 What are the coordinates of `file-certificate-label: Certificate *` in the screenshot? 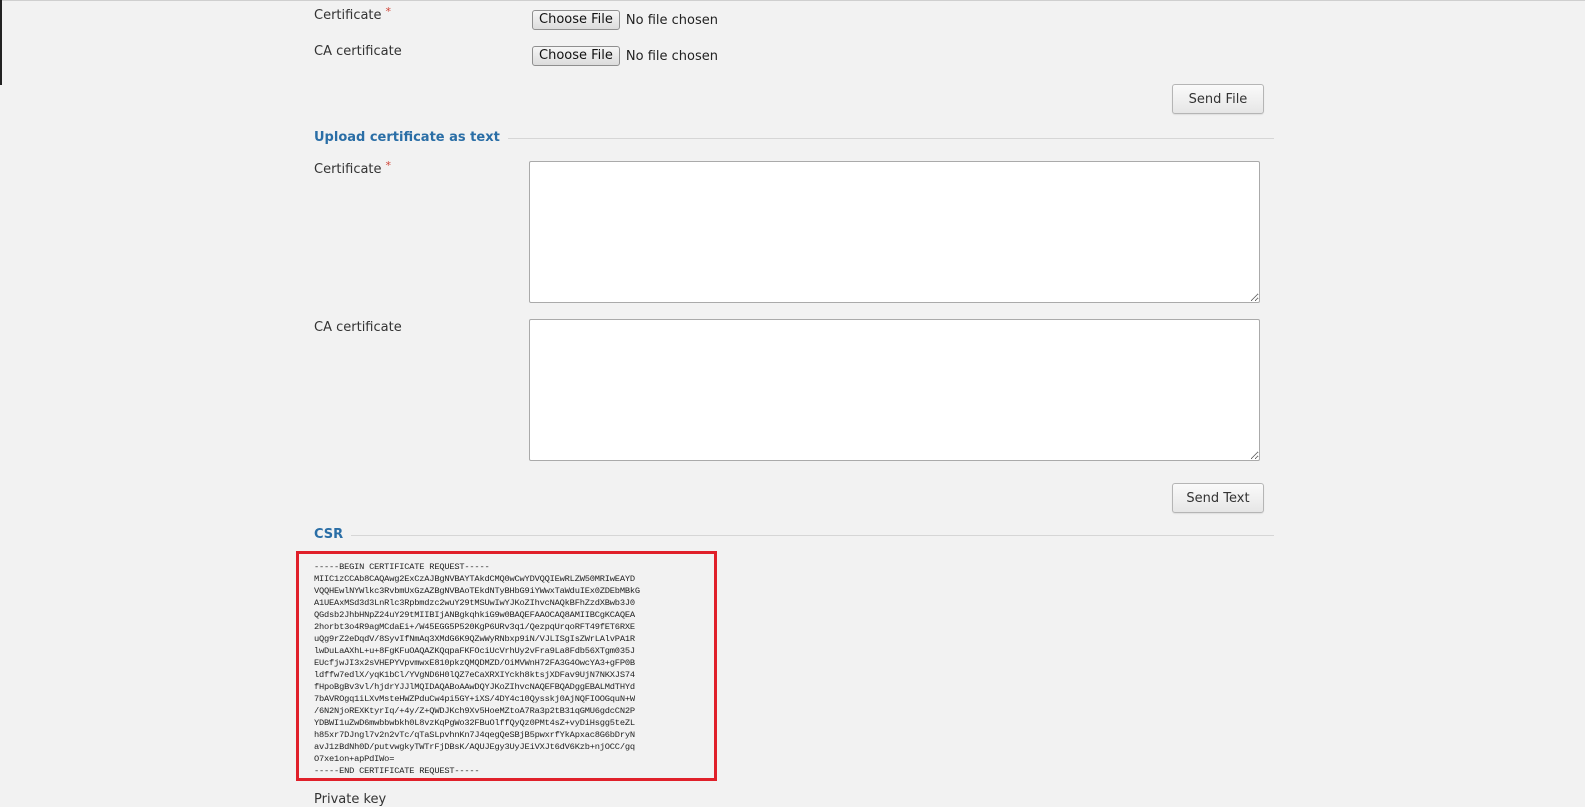 It's located at (353, 14).